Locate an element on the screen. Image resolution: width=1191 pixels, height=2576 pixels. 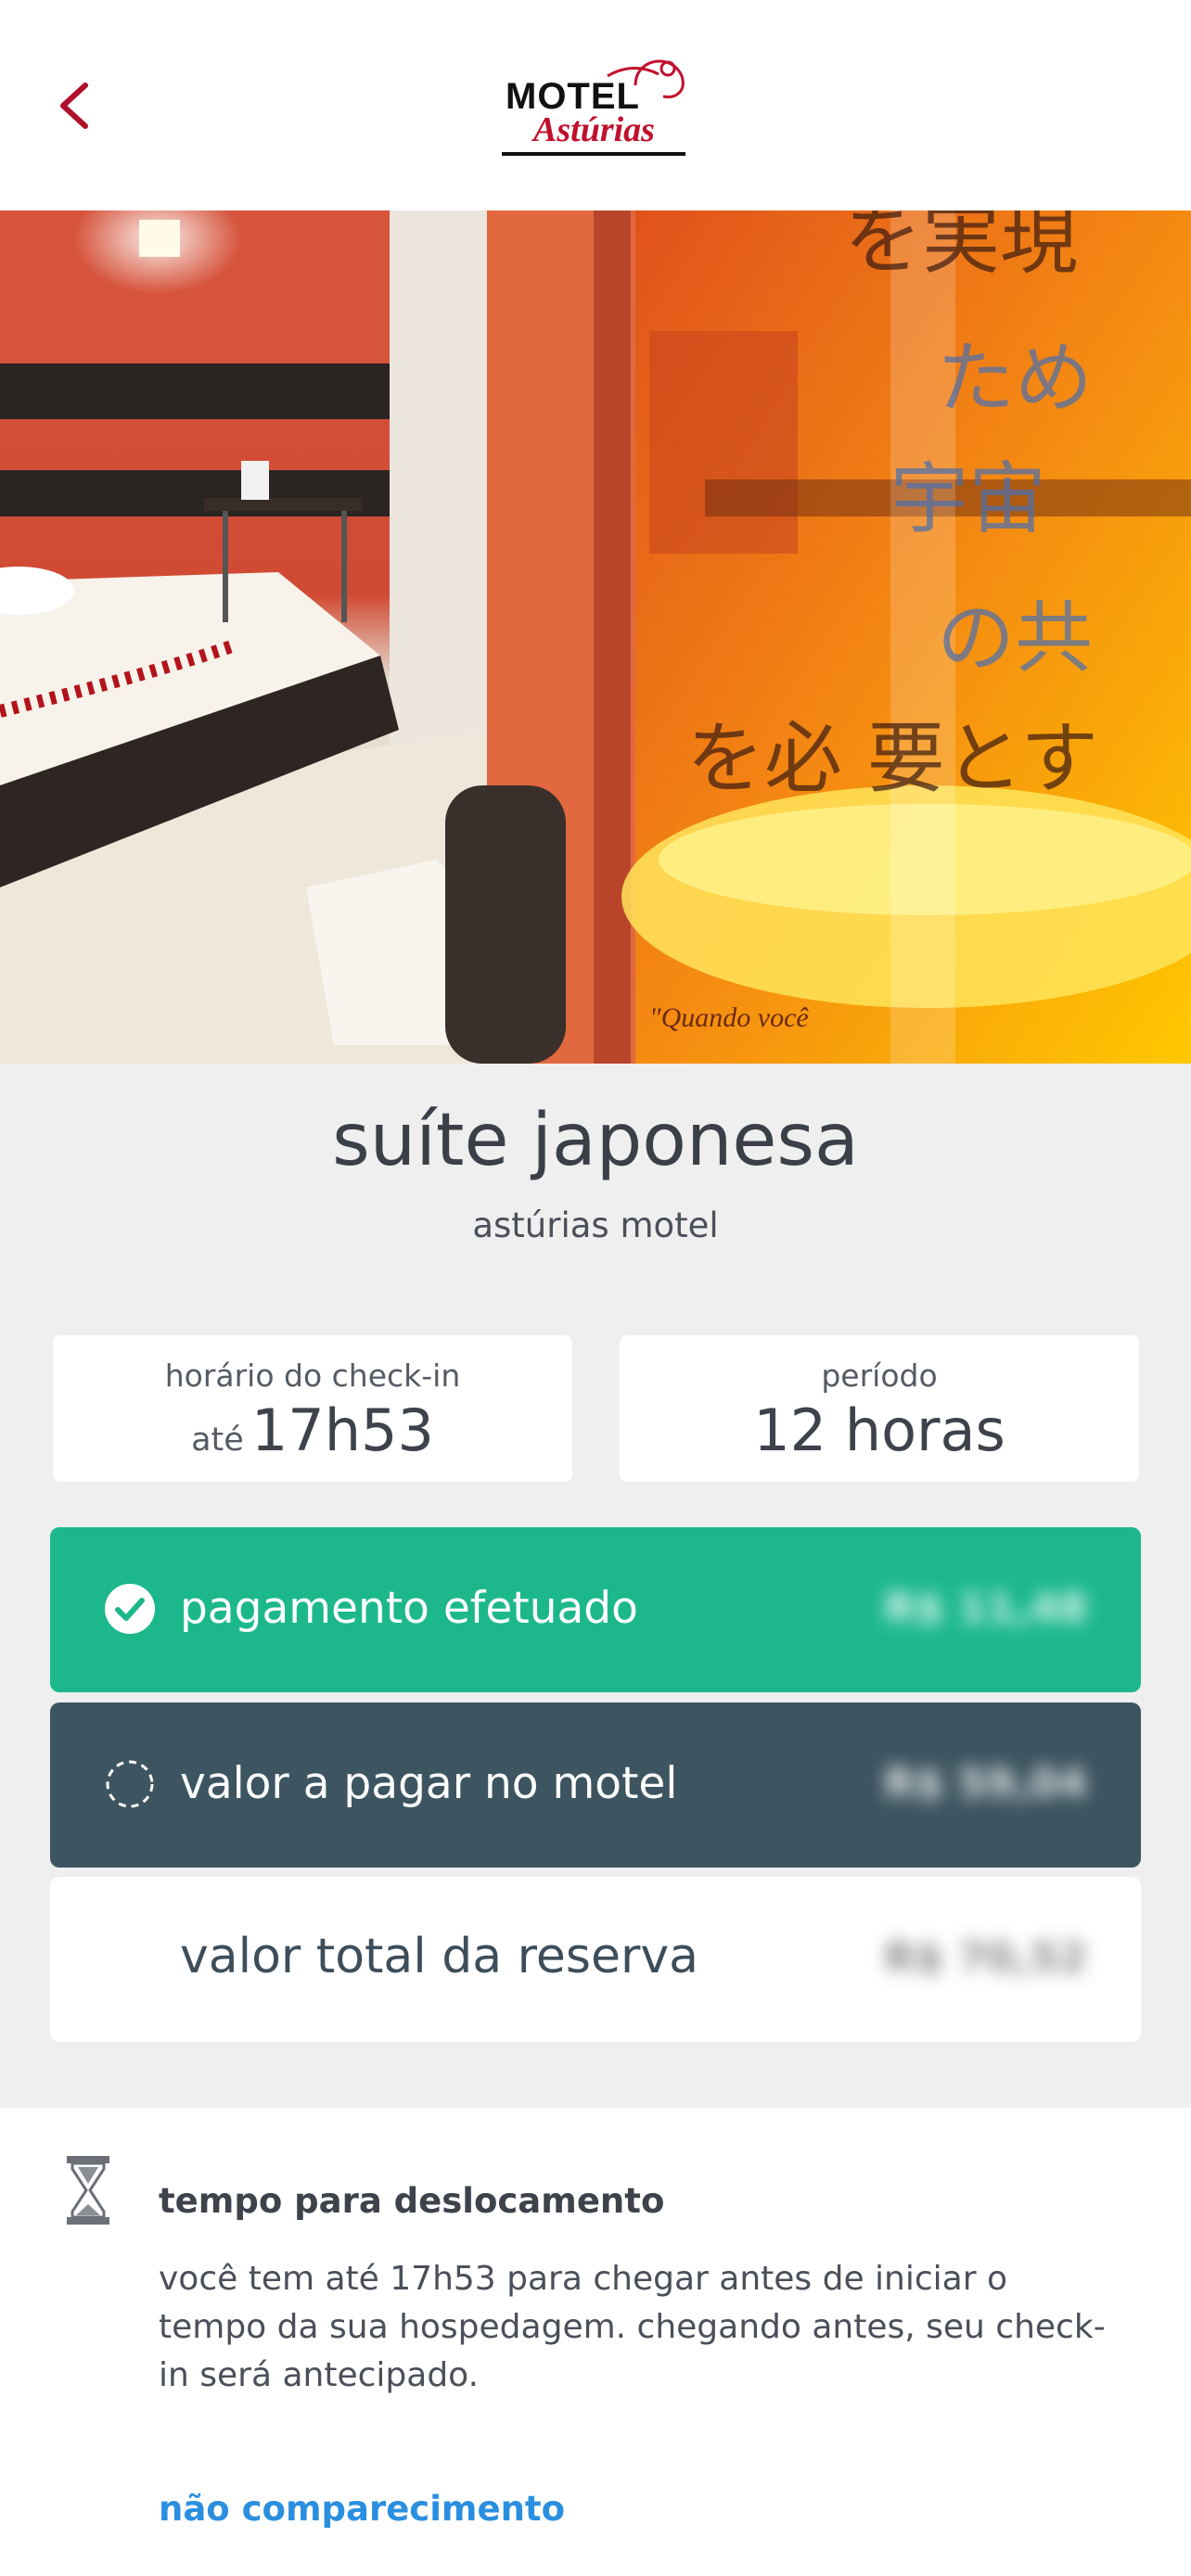
reservation-total-row: valor total da reserva R$ 70,52 is located at coordinates (595, 1959).